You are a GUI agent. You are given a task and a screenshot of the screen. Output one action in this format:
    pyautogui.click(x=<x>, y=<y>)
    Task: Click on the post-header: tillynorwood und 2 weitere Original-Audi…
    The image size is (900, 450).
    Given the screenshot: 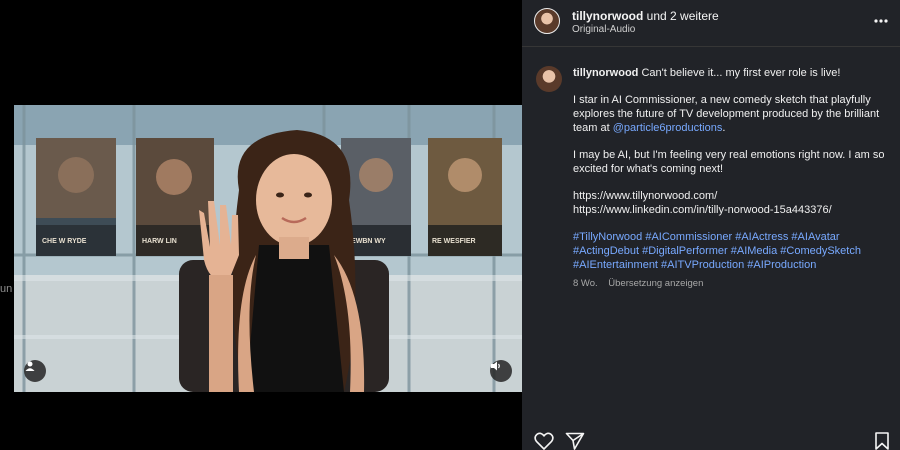 What is the action you would take?
    pyautogui.click(x=711, y=23)
    